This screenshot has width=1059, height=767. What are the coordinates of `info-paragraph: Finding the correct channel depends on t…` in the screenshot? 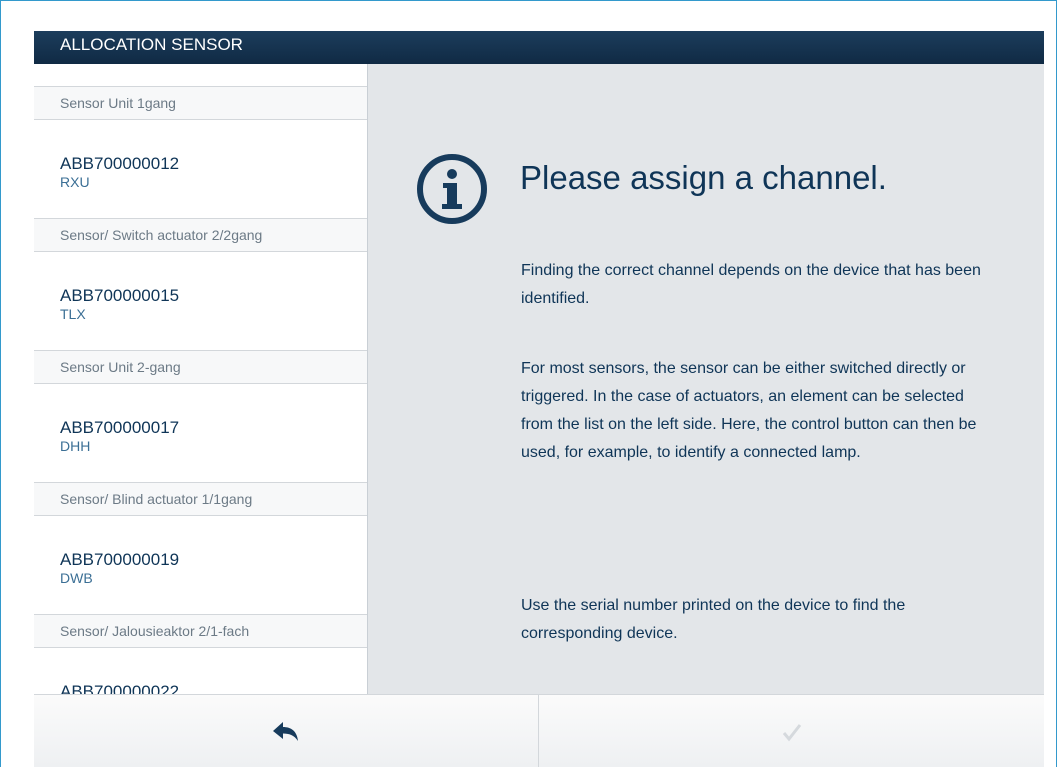 It's located at (751, 284).